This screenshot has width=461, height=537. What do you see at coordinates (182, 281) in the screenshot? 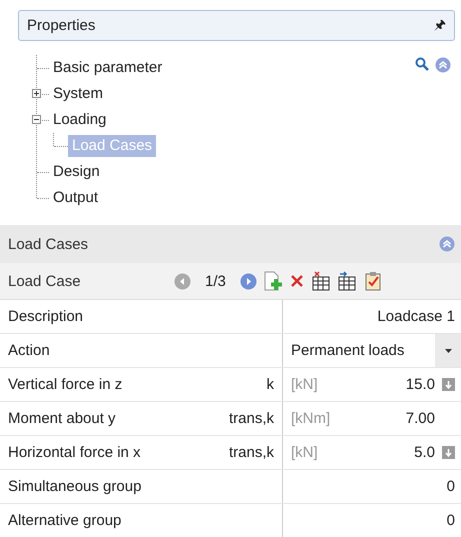
I see `previous-icon` at bounding box center [182, 281].